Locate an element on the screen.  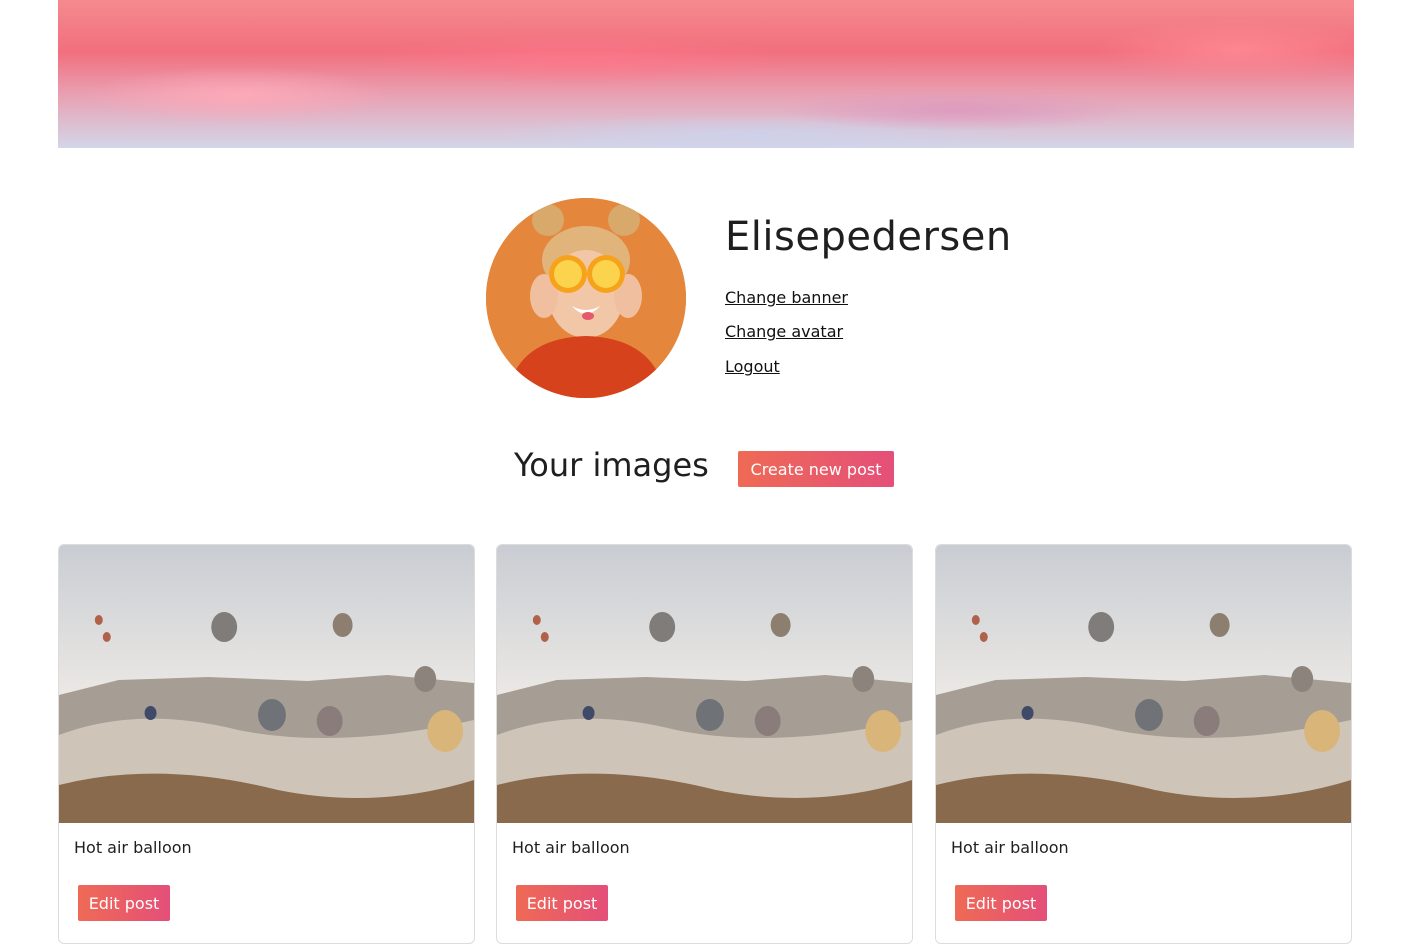
logout-link: Logout is located at coordinates (752, 366).